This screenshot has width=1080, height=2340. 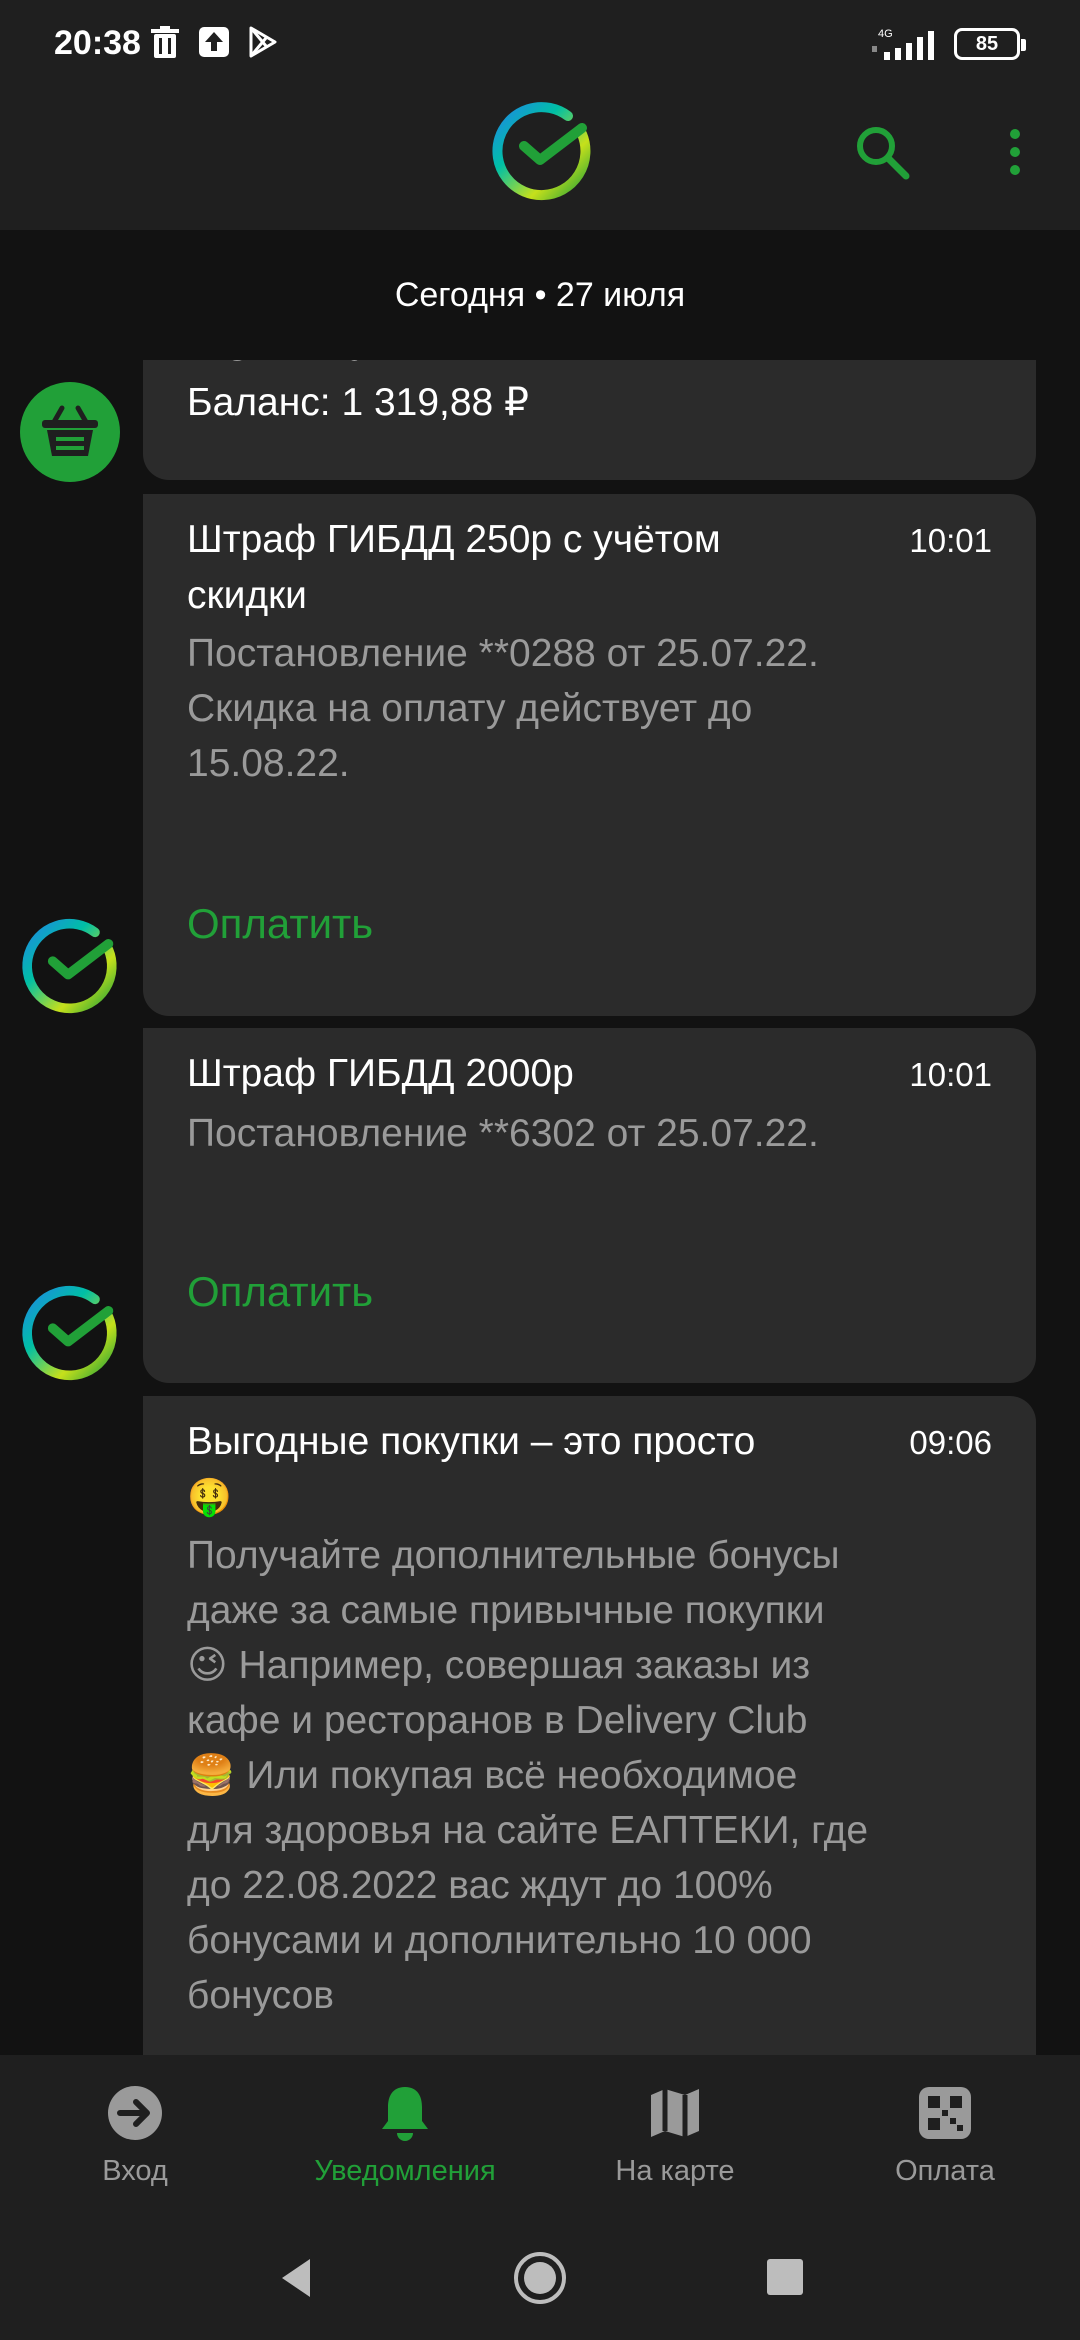 I want to click on card-body-line: 😉 Например, совершая заказы из, so click(x=499, y=1665).